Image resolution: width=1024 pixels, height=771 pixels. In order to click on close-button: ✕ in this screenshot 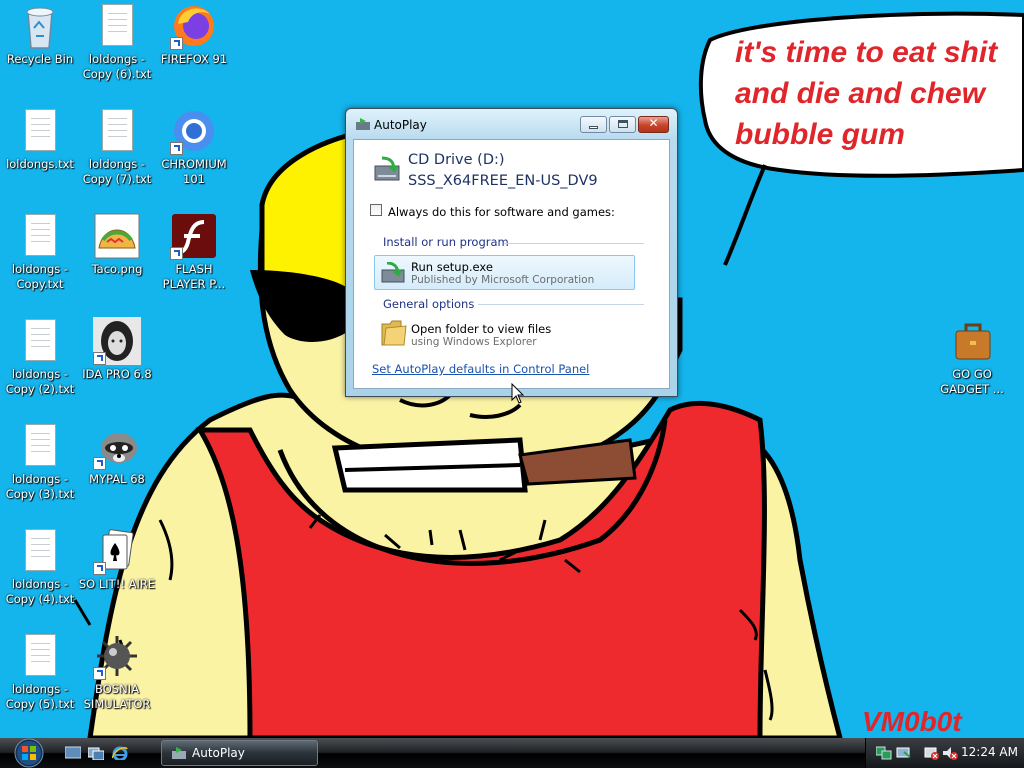, I will do `click(653, 124)`.